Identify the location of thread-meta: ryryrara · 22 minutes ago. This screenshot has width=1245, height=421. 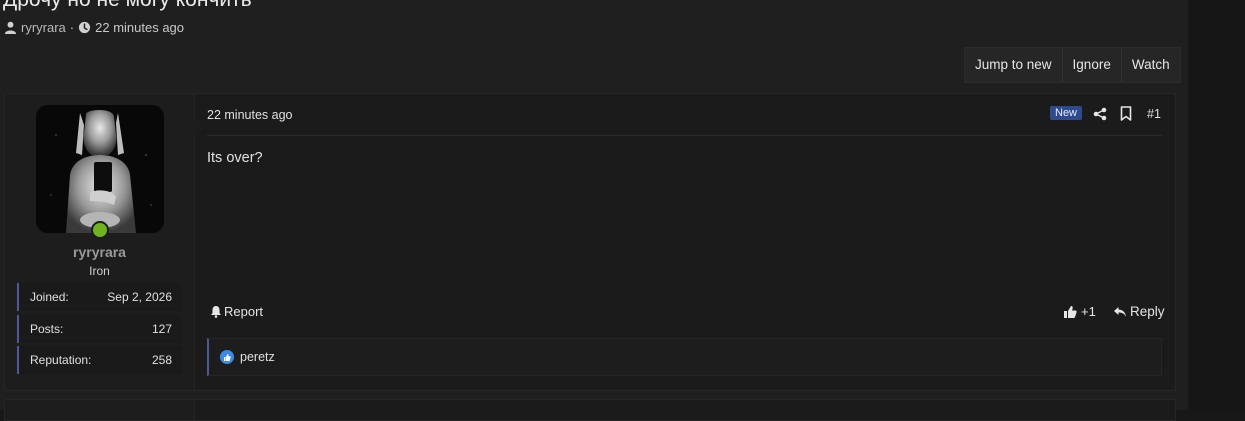
(94, 27).